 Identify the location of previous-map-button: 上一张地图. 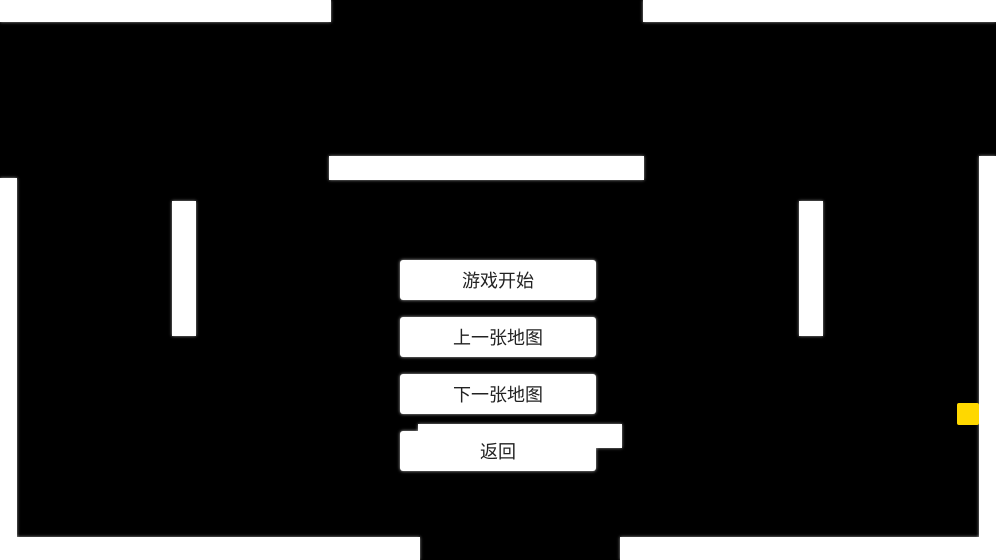
(498, 337).